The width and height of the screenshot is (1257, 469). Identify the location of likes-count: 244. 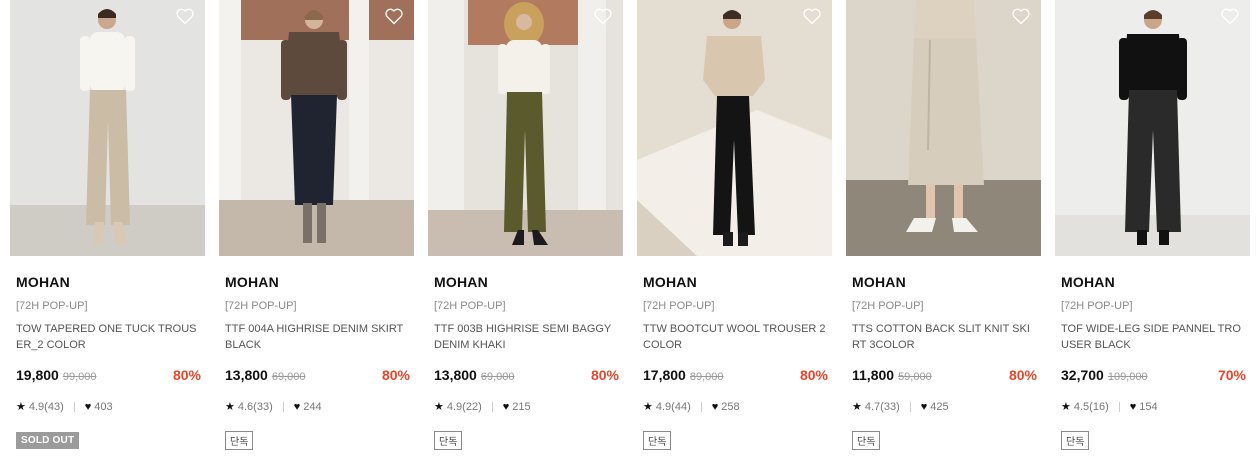
(312, 406).